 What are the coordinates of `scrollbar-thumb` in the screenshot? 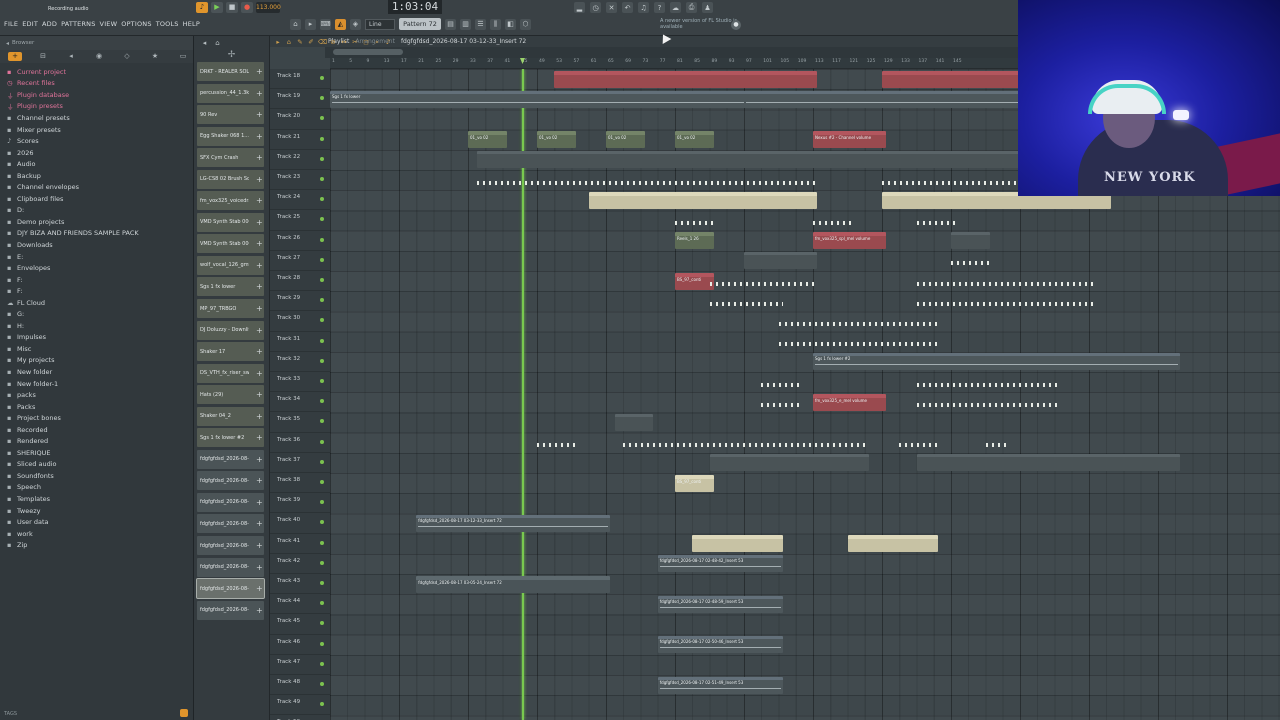 It's located at (368, 52).